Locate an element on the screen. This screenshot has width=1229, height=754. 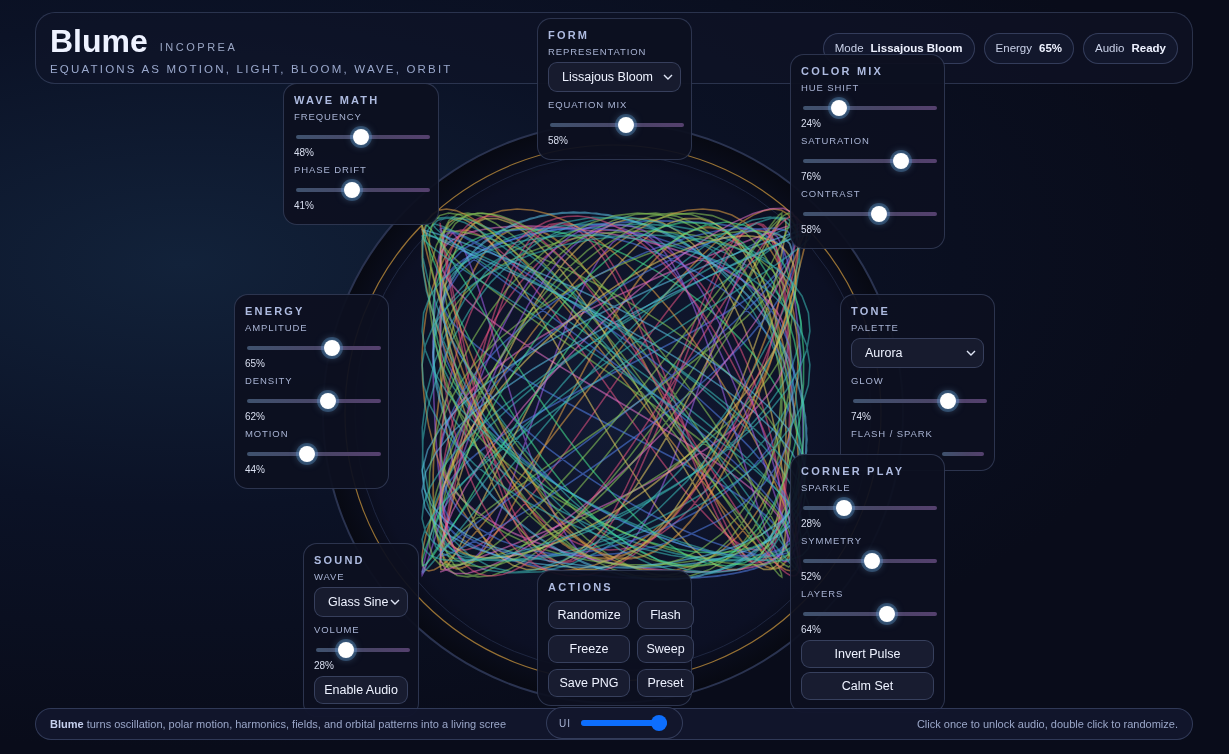
slider-value: 76% is located at coordinates (811, 176).